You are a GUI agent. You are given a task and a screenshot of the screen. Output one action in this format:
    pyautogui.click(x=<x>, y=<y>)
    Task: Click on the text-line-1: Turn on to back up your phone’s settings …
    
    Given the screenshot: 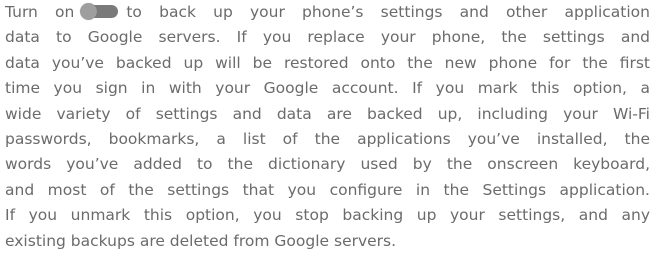 What is the action you would take?
    pyautogui.click(x=327, y=12)
    